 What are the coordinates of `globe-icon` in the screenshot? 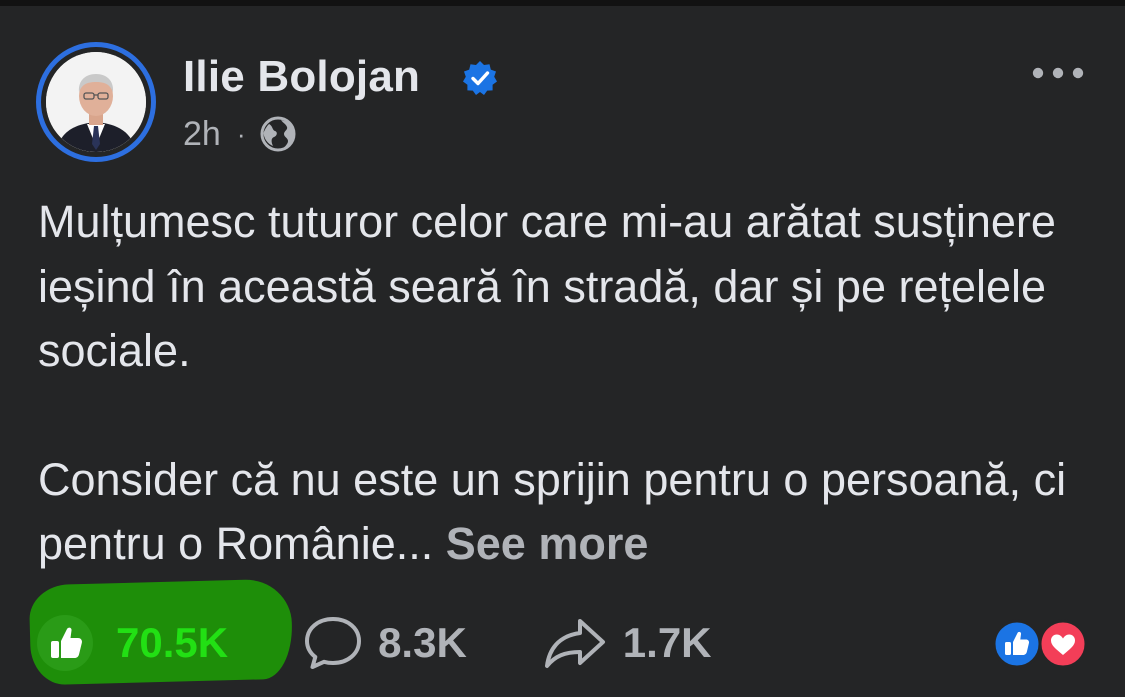 It's located at (277, 134).